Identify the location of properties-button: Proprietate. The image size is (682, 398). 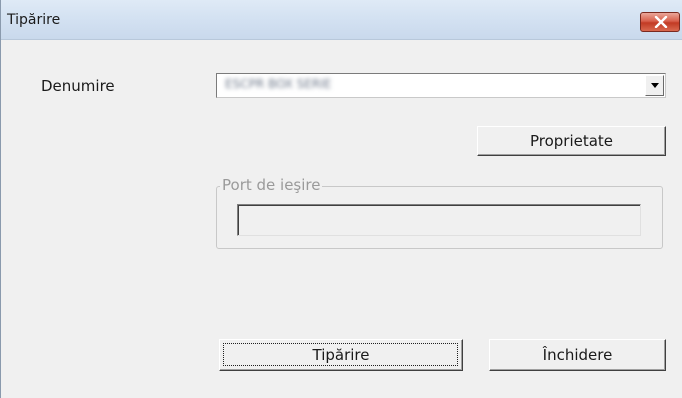
(571, 141).